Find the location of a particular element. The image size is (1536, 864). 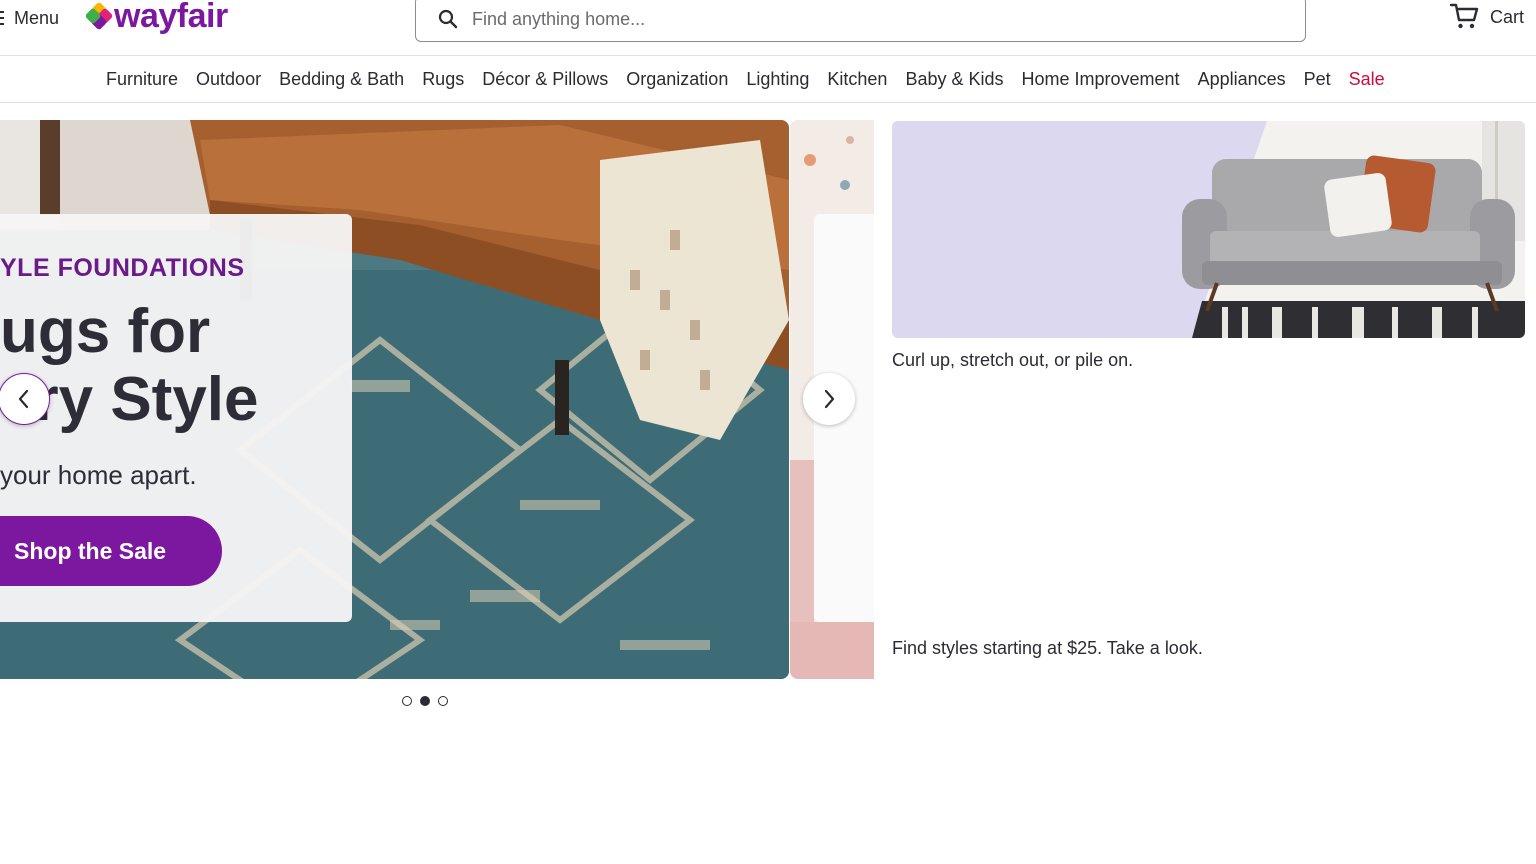

nav-item-kitchen: Kitchen is located at coordinates (857, 79).